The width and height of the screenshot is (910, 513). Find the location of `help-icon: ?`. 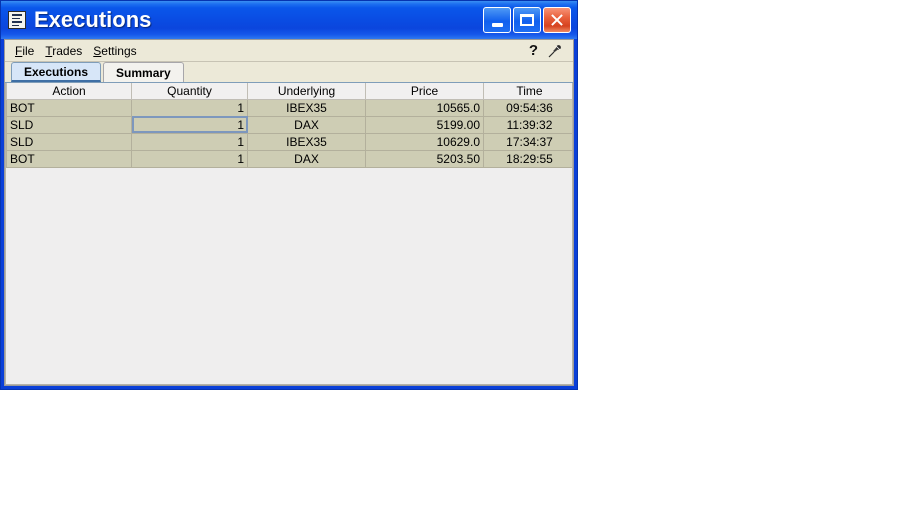

help-icon: ? is located at coordinates (533, 50).